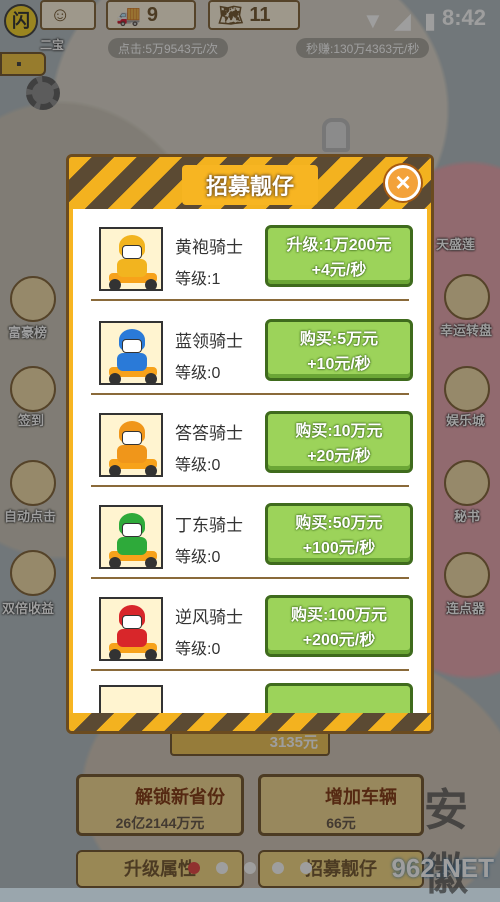 This screenshot has width=500, height=902. What do you see at coordinates (339, 523) in the screenshot?
I see `button-price: 购买:50万元` at bounding box center [339, 523].